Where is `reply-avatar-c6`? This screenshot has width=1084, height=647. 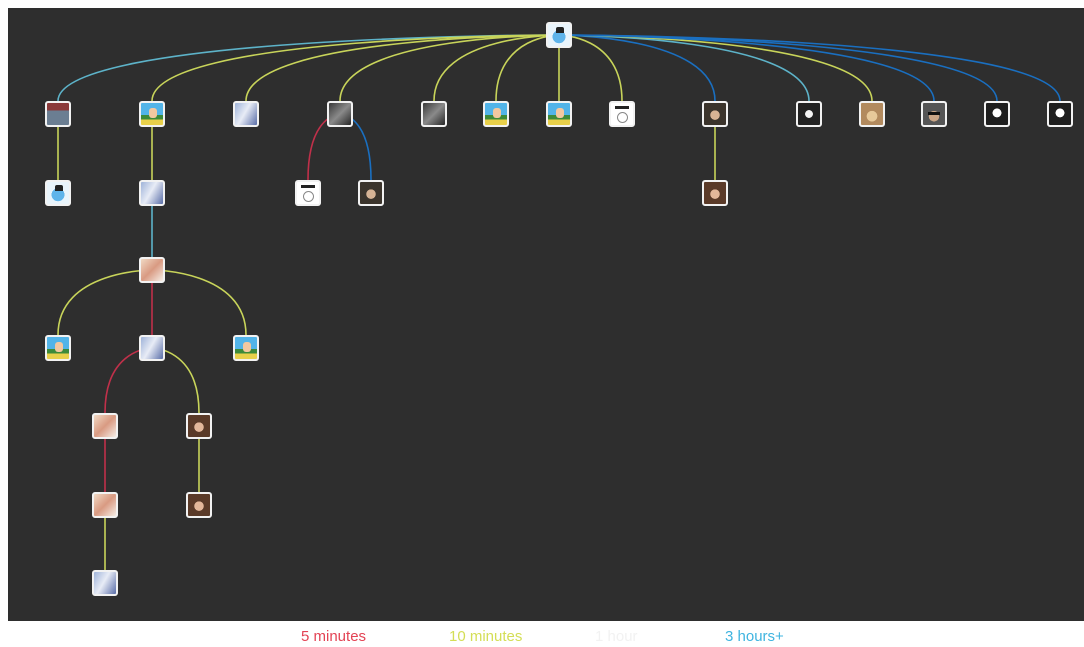
reply-avatar-c6 is located at coordinates (496, 114).